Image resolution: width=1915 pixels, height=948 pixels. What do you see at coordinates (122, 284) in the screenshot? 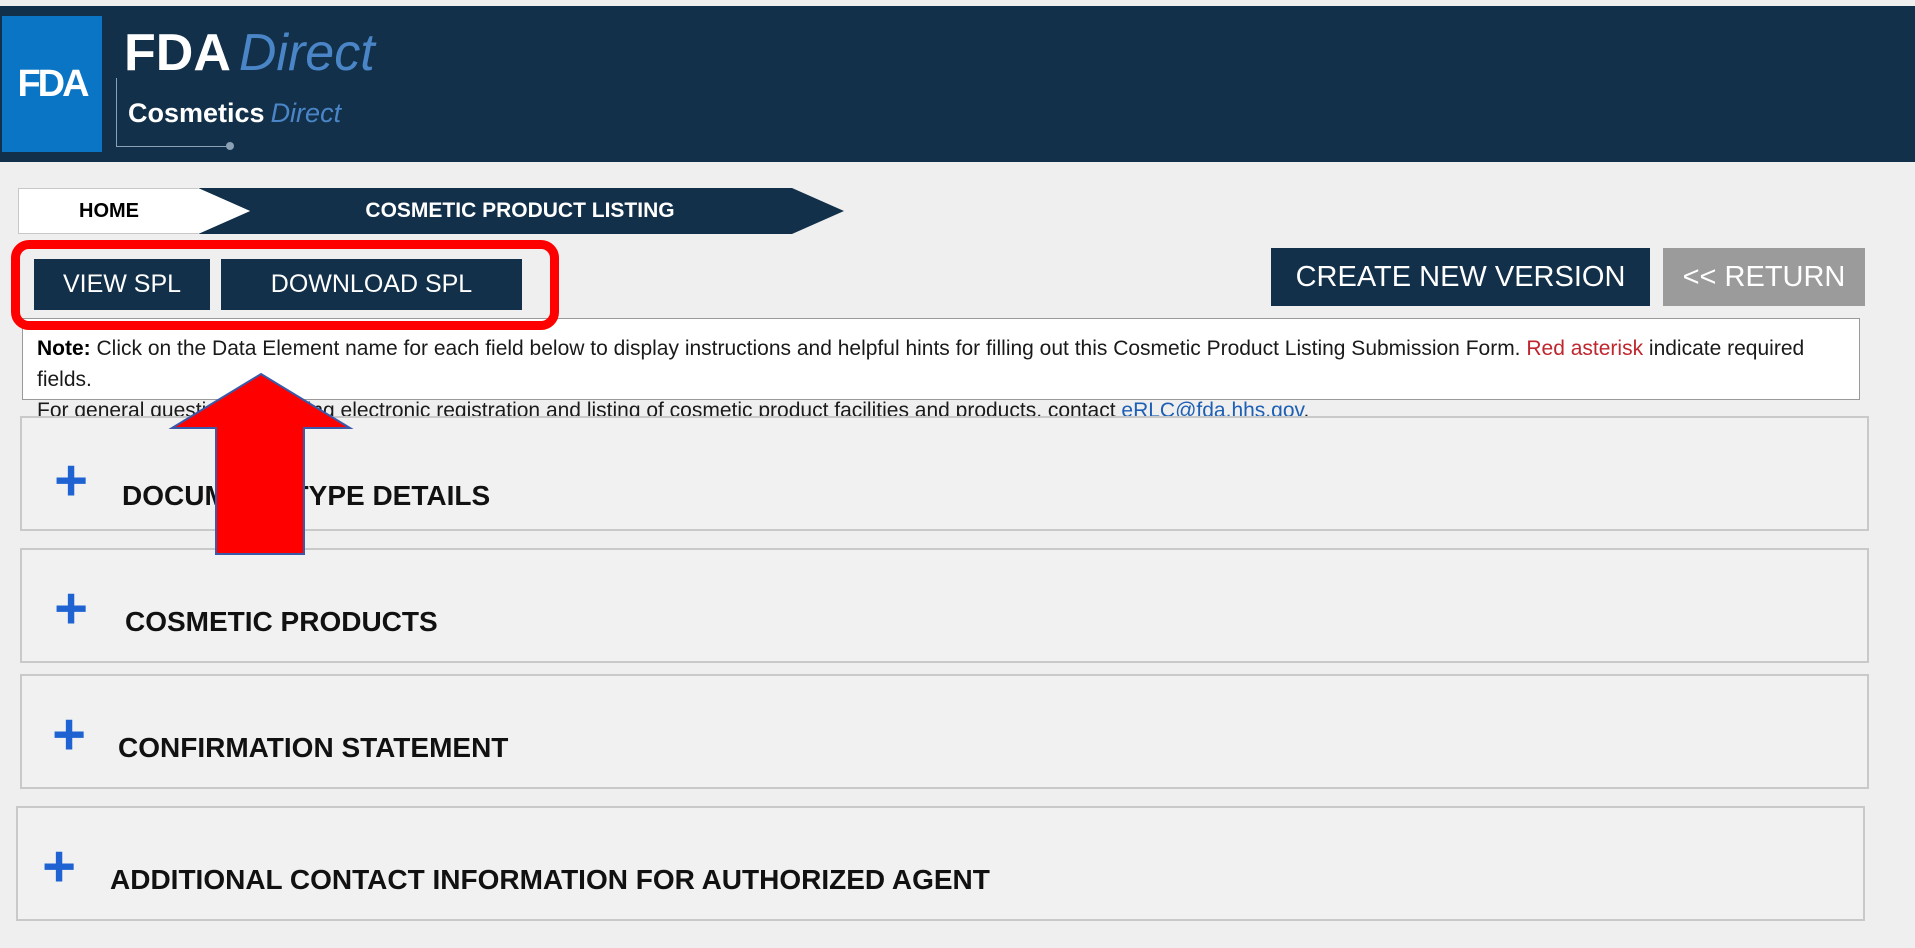
I see `view-spl-button: VIEW SPL` at bounding box center [122, 284].